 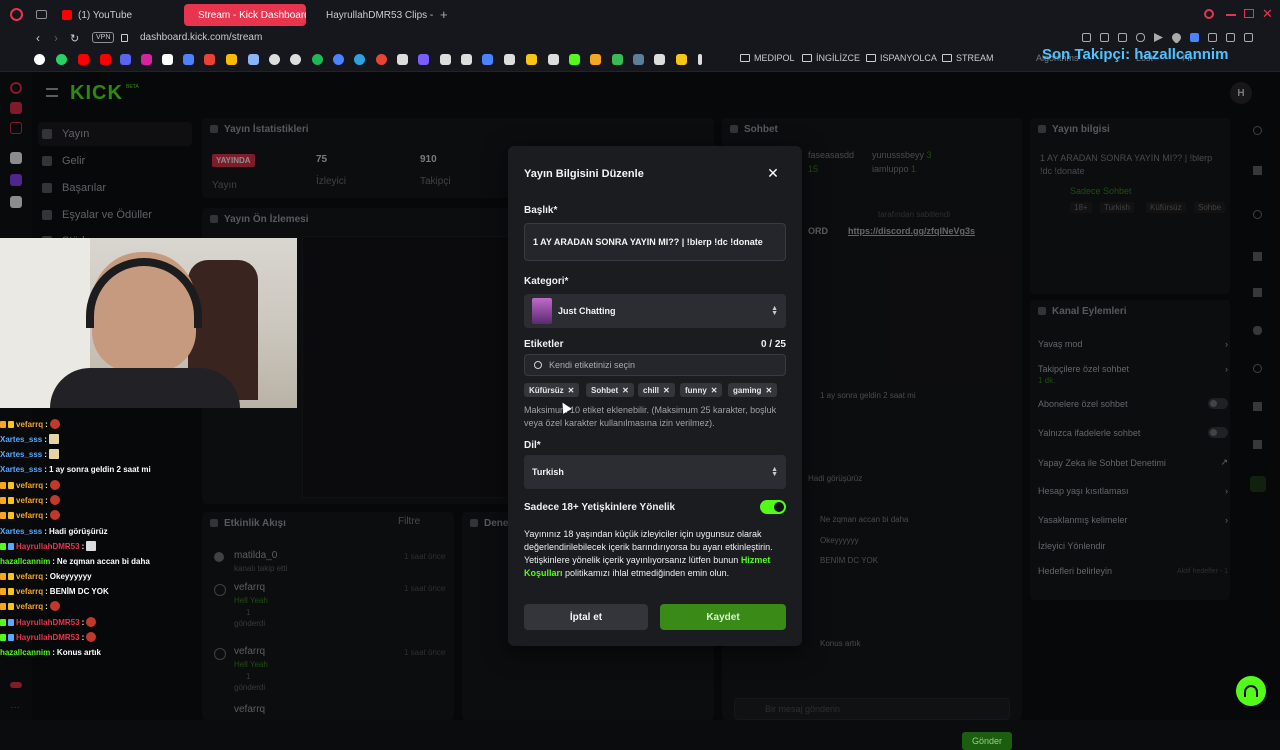 I want to click on url-field: dashboard.kick.com/stream, so click(x=201, y=37).